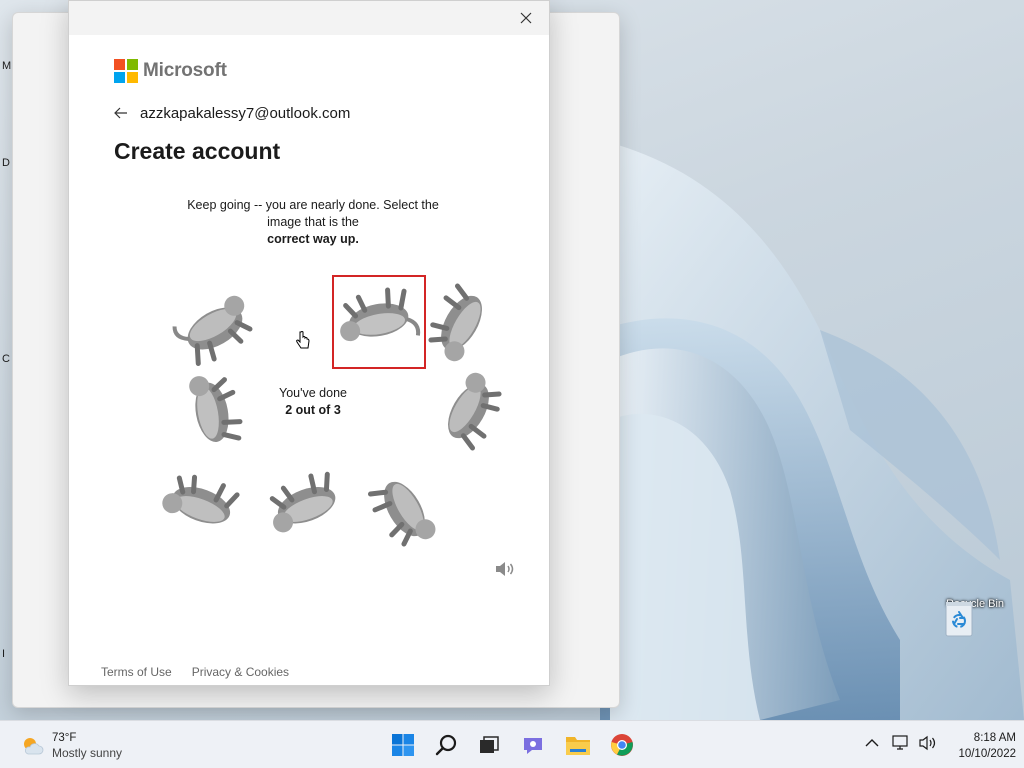 This screenshot has height=768, width=1024. I want to click on system-tray, so click(900, 743).